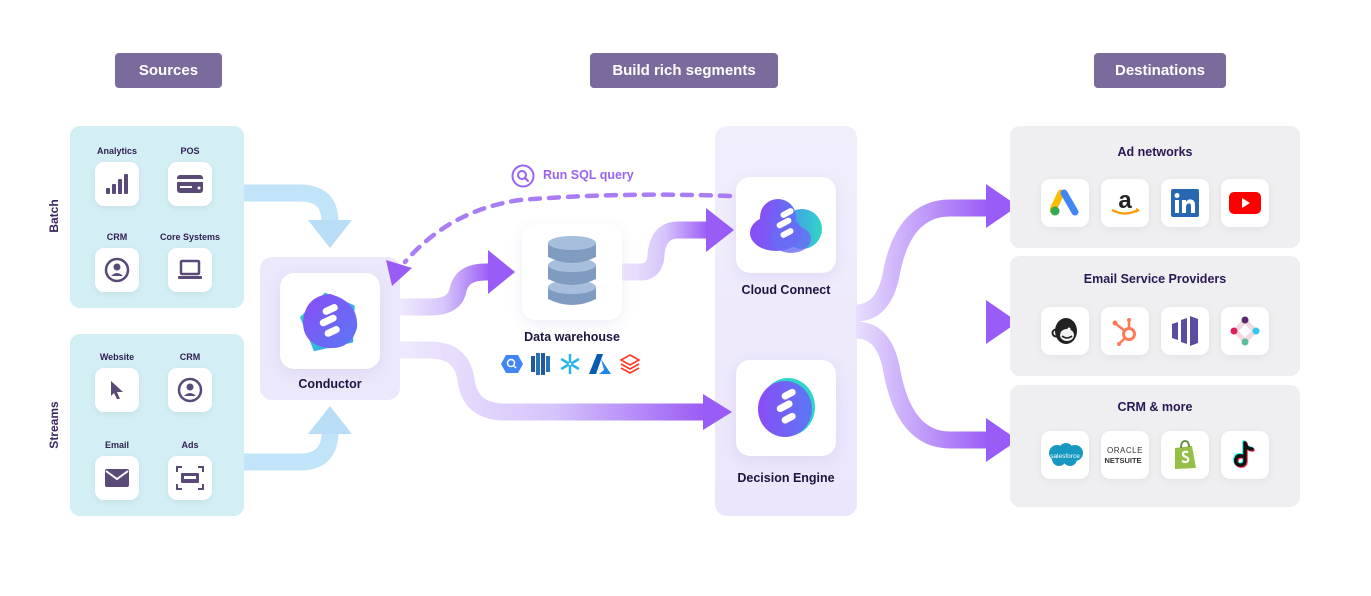 The width and height of the screenshot is (1371, 596). What do you see at coordinates (630, 364) in the screenshot?
I see `databricks-icon` at bounding box center [630, 364].